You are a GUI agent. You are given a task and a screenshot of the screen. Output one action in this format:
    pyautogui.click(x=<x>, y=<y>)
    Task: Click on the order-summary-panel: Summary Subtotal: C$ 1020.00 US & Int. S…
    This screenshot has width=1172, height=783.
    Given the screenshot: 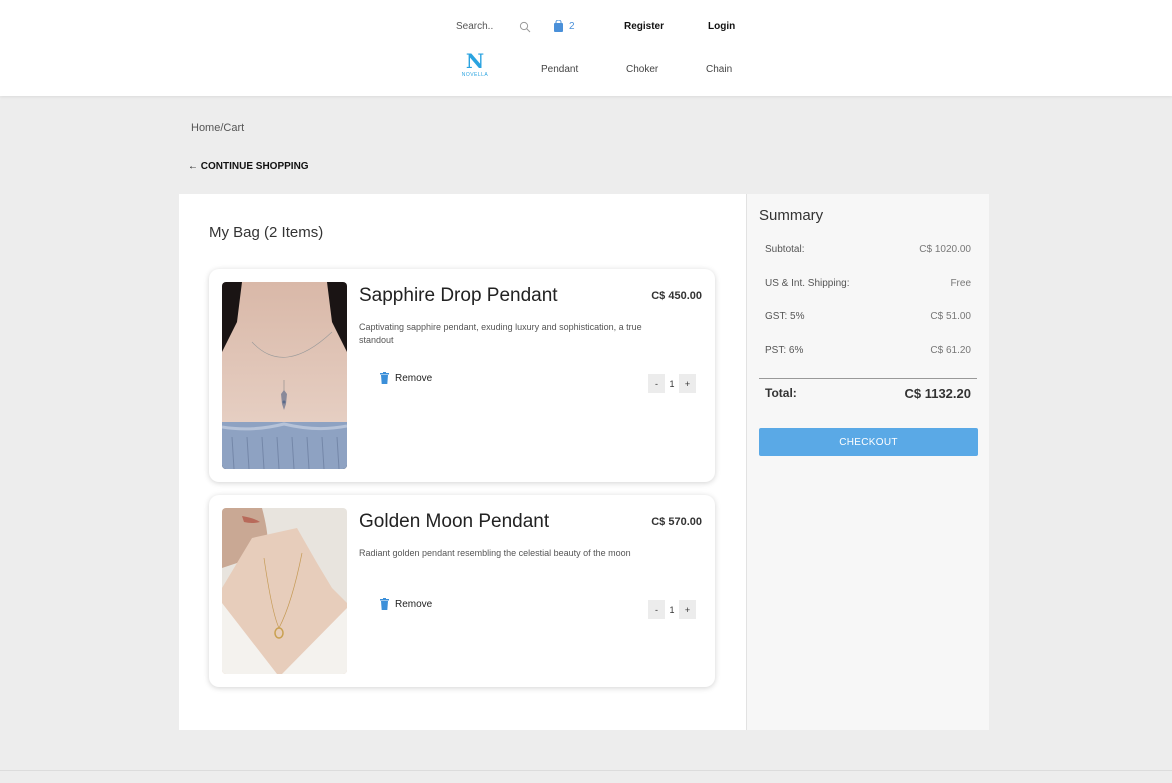 What is the action you would take?
    pyautogui.click(x=867, y=462)
    